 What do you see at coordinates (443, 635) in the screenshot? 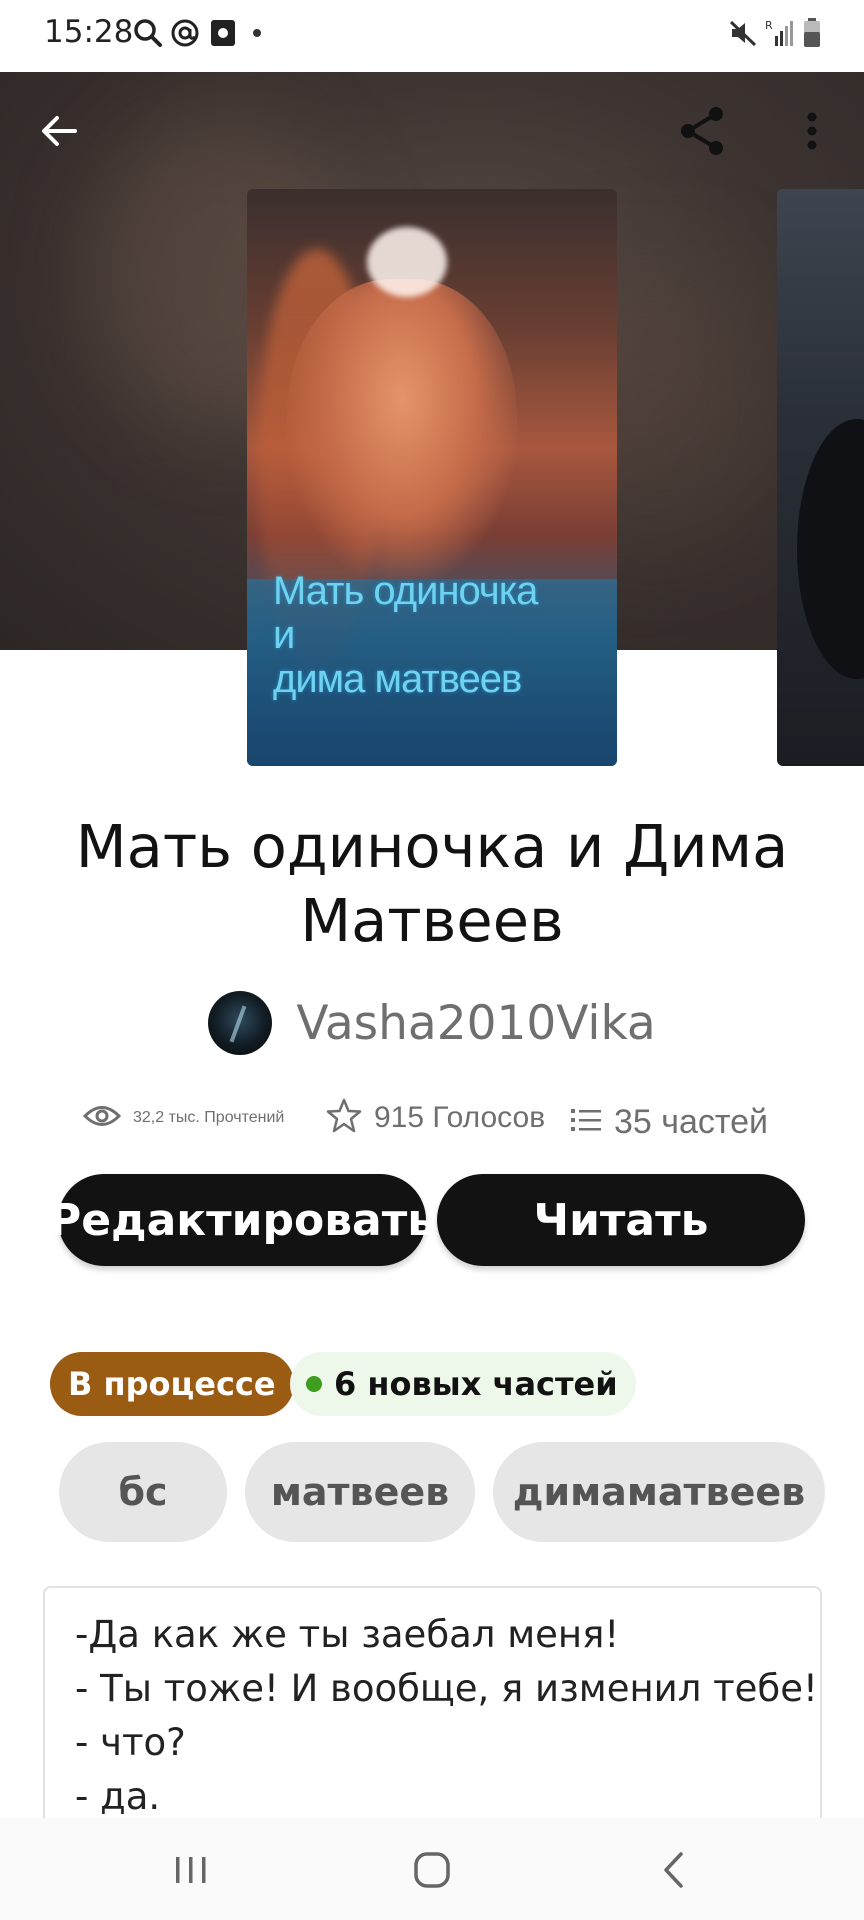
I see `cover-title: Мать одиночка и дима матвеев` at bounding box center [443, 635].